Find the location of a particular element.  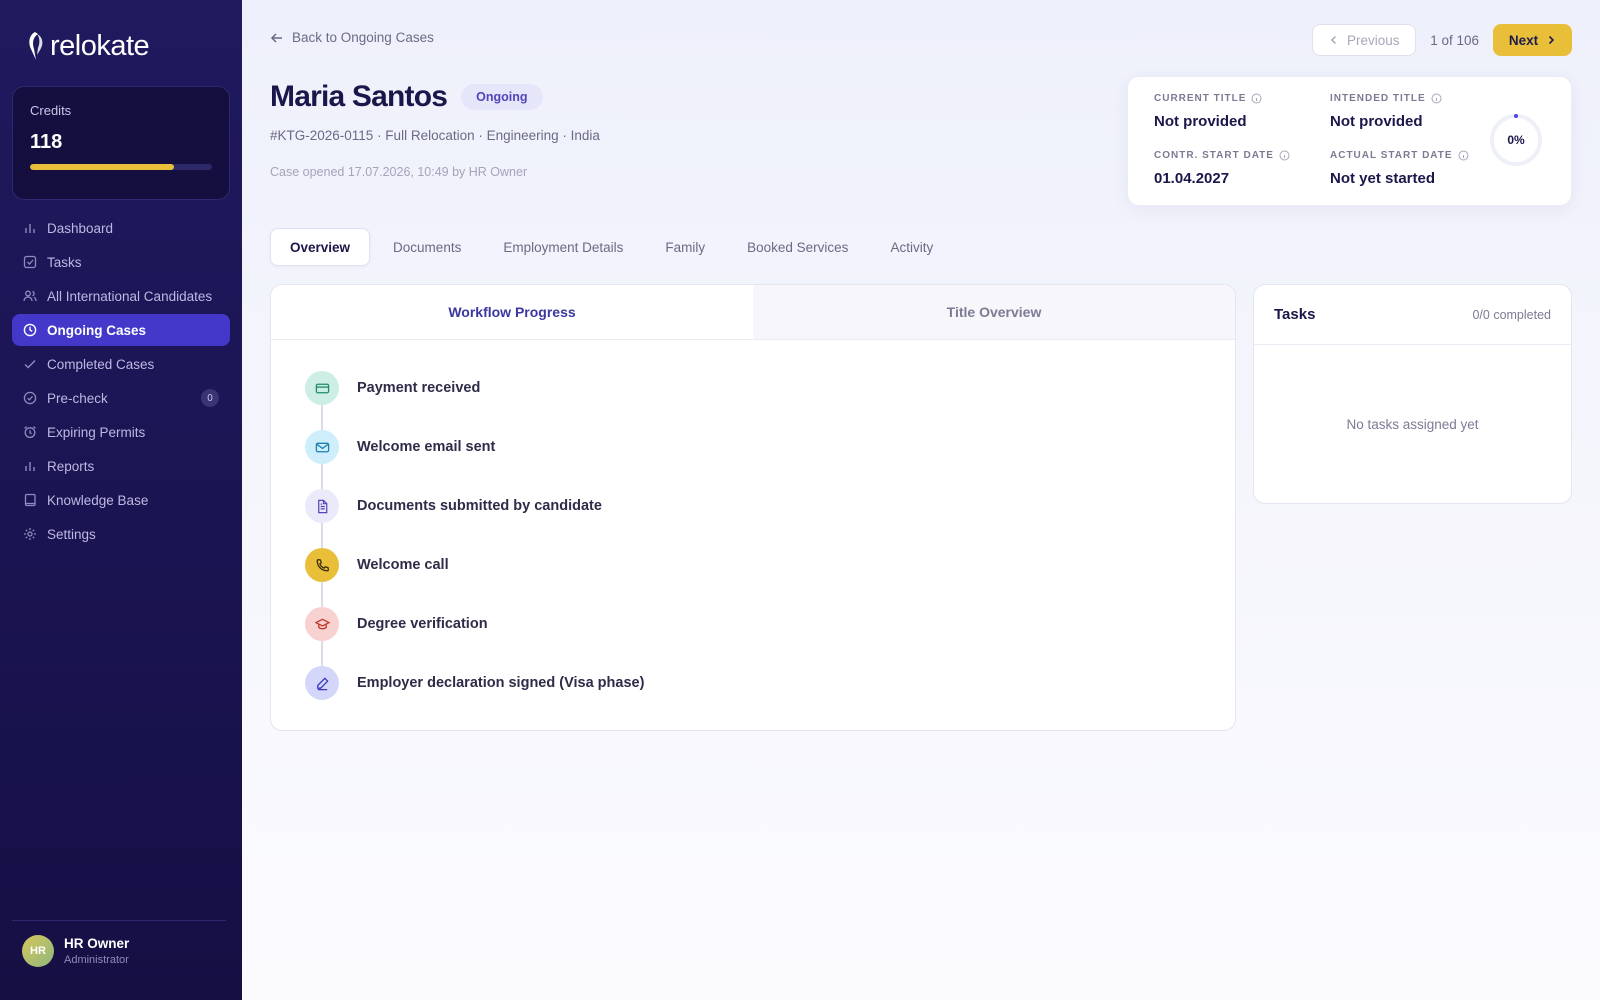

user-role: Administrator is located at coordinates (96, 960).